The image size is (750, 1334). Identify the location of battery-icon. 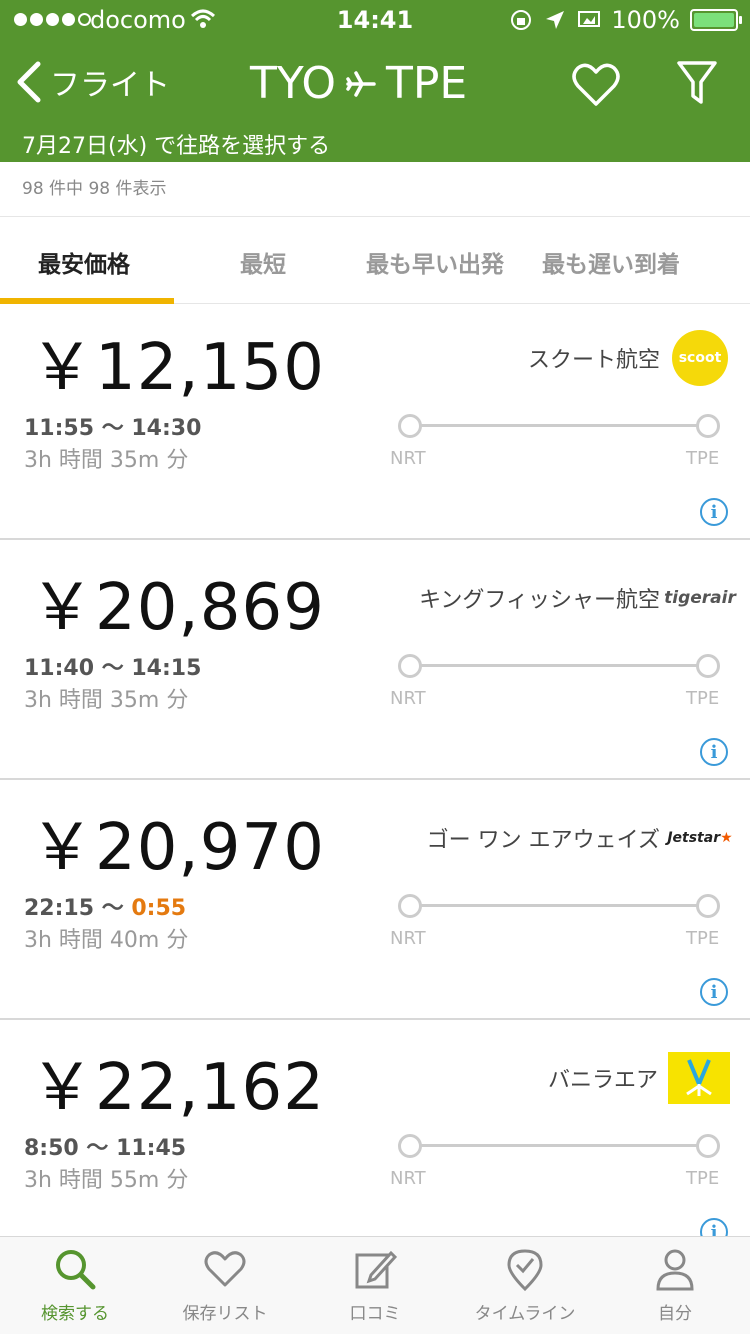
(716, 20).